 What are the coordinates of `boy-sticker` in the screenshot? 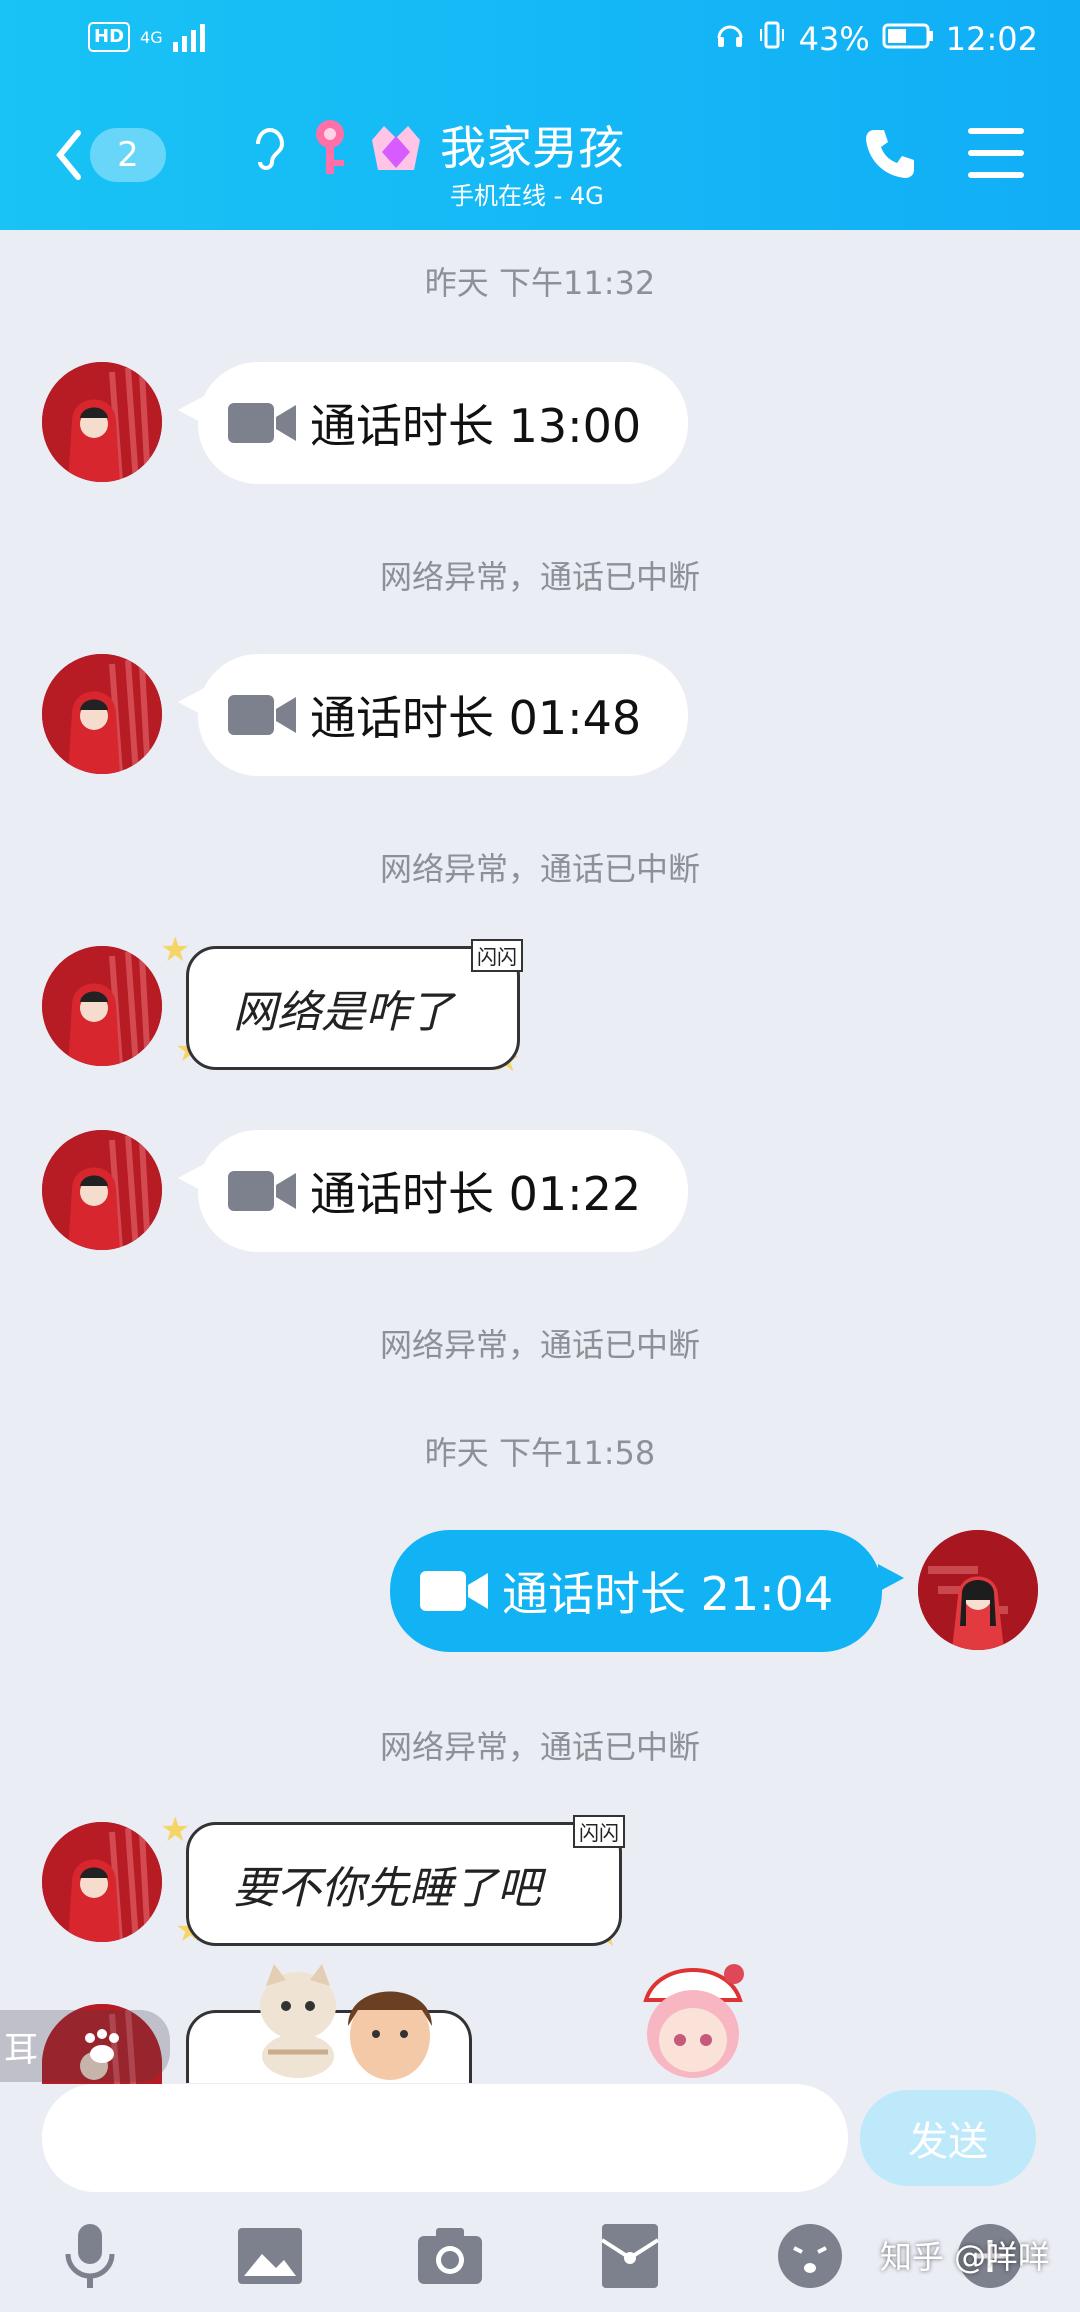 It's located at (390, 2025).